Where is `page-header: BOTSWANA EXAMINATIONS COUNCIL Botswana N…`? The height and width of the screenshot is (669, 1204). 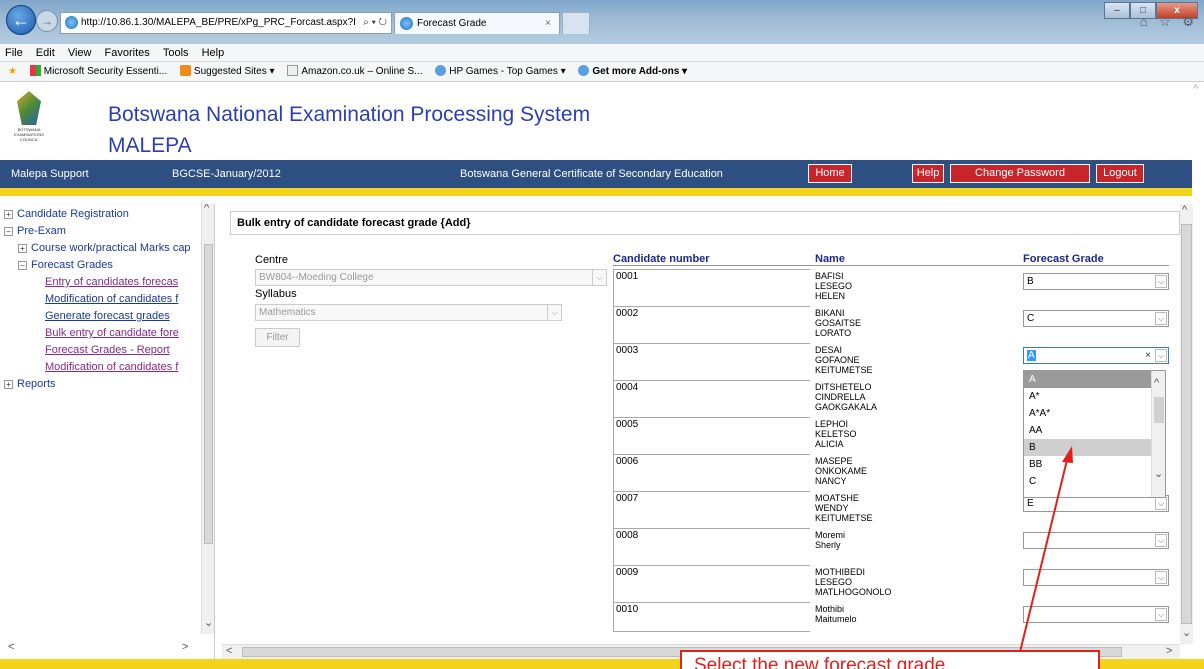
page-header: BOTSWANA EXAMINATIONS COUNCIL Botswana N… is located at coordinates (590, 121).